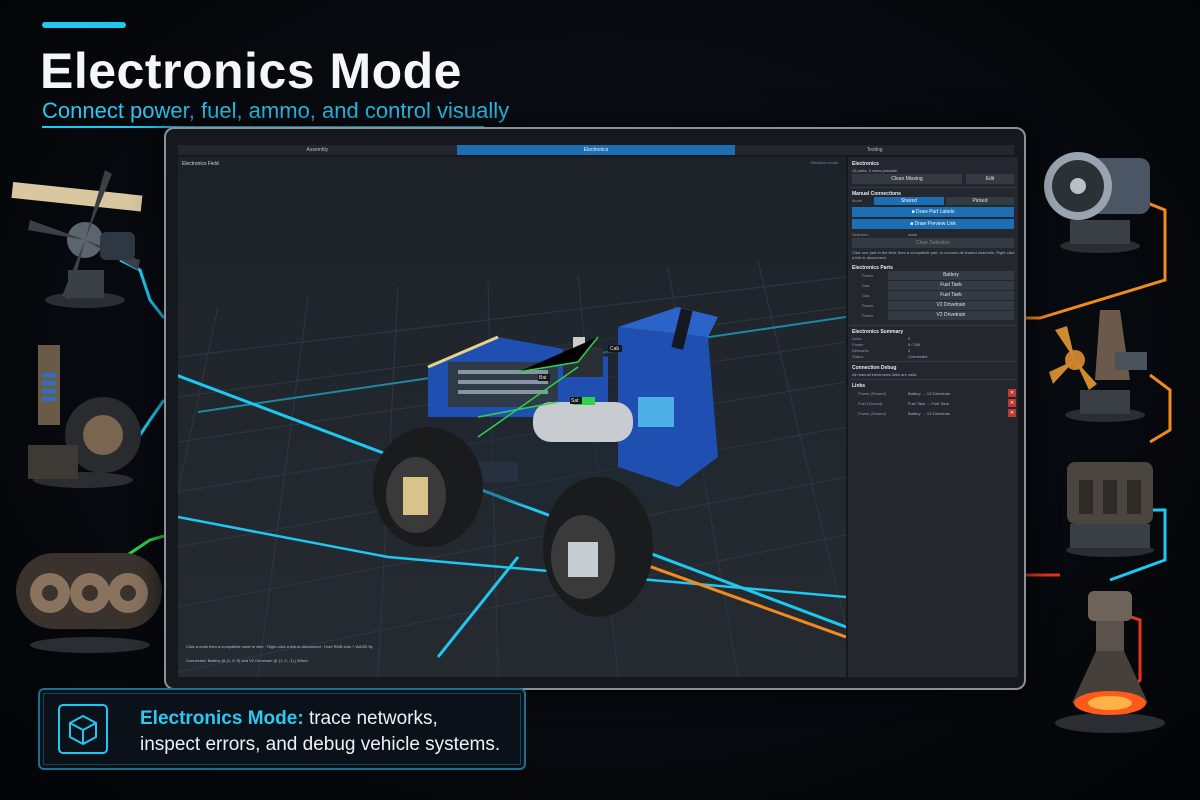 The height and width of the screenshot is (800, 1200). What do you see at coordinates (870, 403) in the screenshot?
I see `link-channel: Fuel (Shared)` at bounding box center [870, 403].